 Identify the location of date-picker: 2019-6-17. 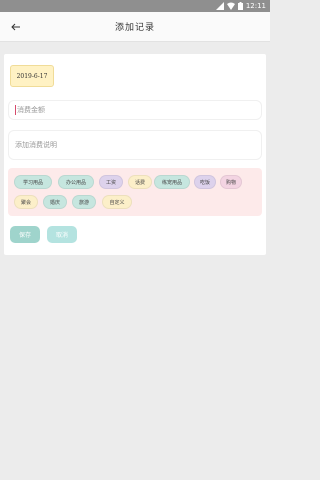
(32, 76).